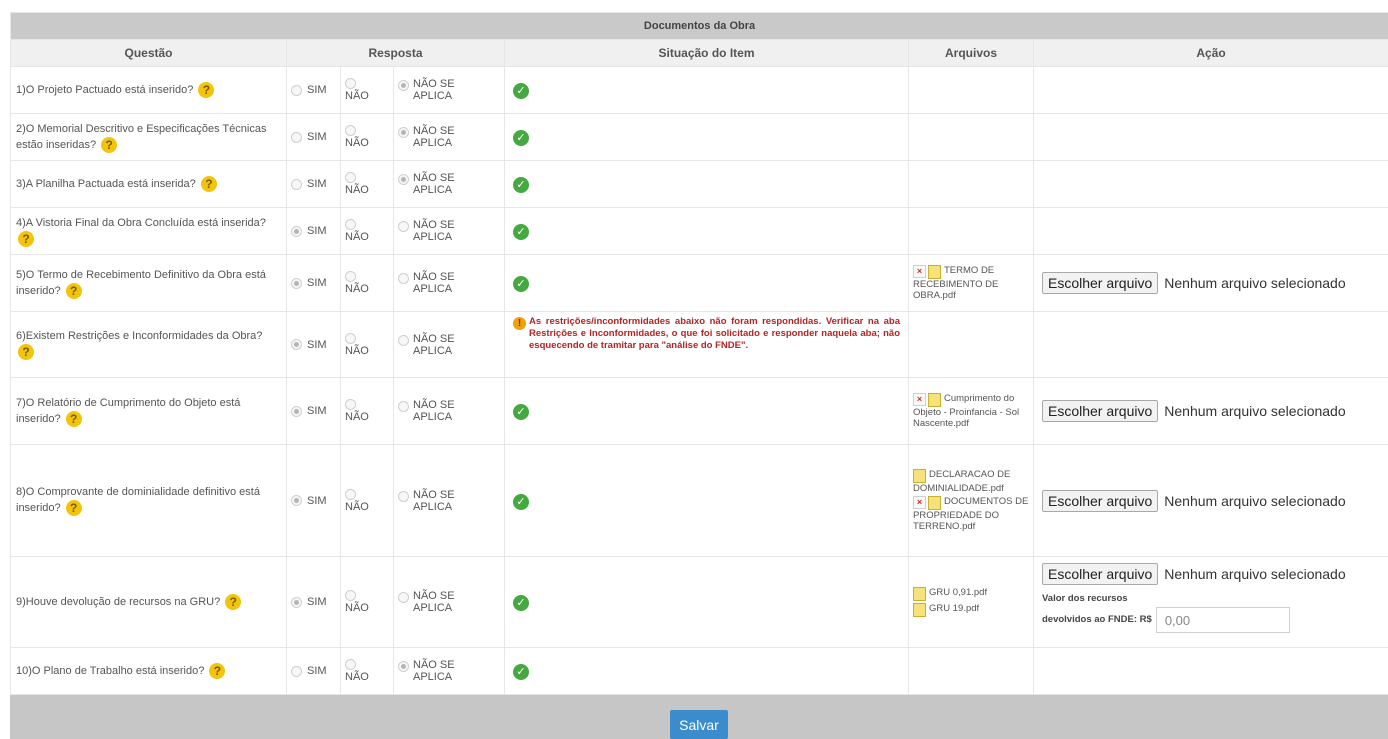 The image size is (1388, 739). What do you see at coordinates (971, 53) in the screenshot?
I see `header-arquivos: Arquivos` at bounding box center [971, 53].